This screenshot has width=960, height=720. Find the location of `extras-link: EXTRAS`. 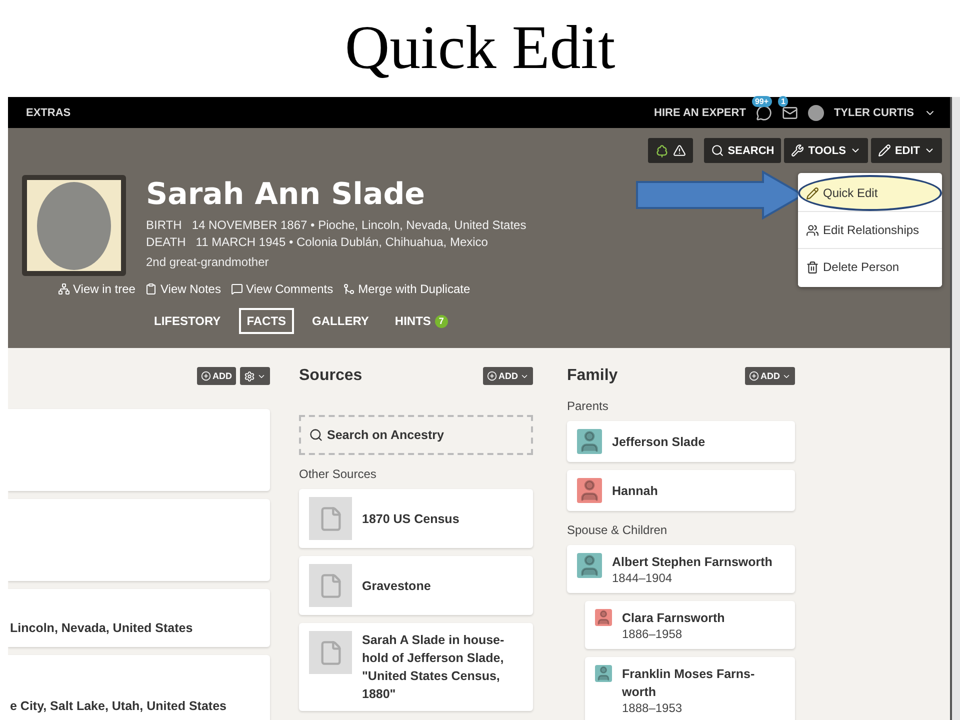

extras-link: EXTRAS is located at coordinates (48, 112).